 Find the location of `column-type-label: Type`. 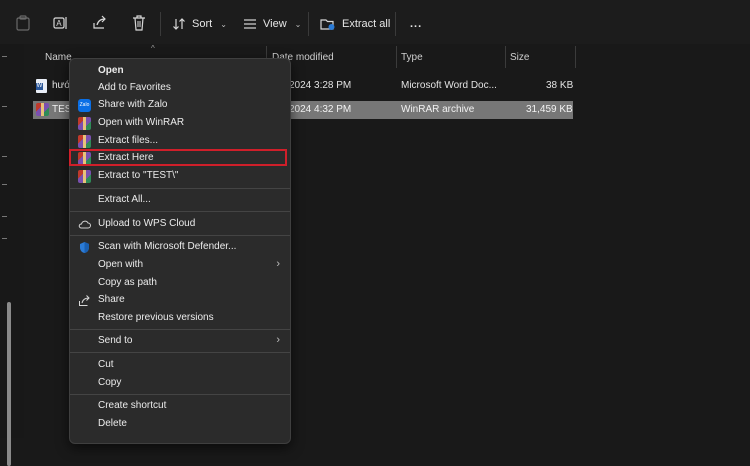

column-type-label: Type is located at coordinates (412, 57).